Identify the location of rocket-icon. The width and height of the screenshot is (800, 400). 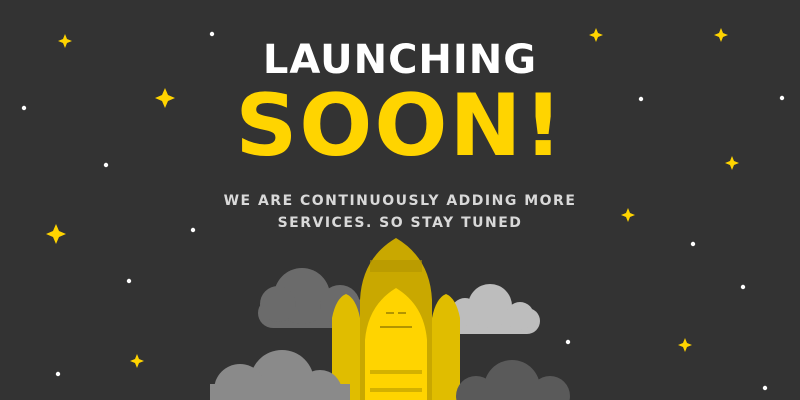
(396, 319).